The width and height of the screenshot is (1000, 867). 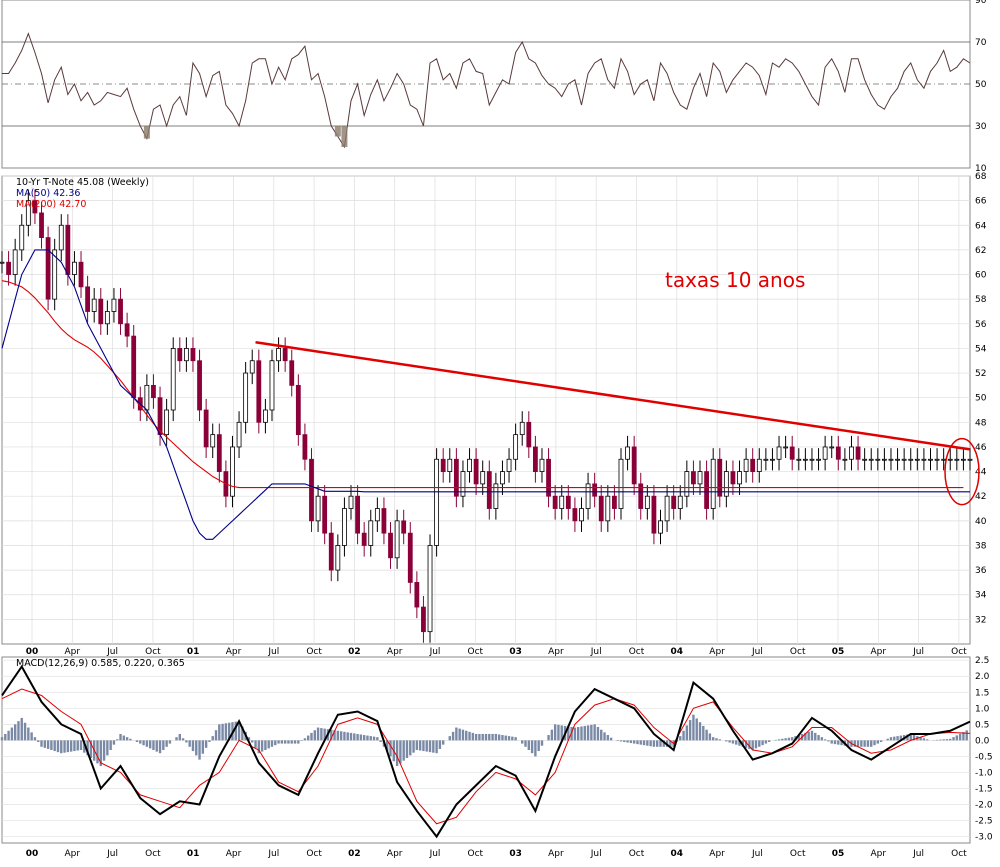 I want to click on price-tick-label: 32, so click(x=980, y=620).